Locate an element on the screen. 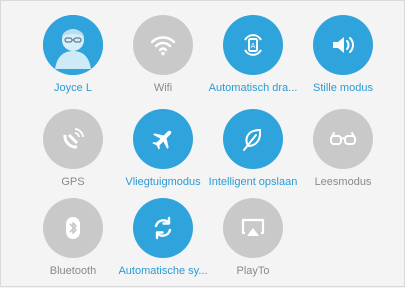 The width and height of the screenshot is (405, 288). tile-wifi: Wifi is located at coordinates (163, 60).